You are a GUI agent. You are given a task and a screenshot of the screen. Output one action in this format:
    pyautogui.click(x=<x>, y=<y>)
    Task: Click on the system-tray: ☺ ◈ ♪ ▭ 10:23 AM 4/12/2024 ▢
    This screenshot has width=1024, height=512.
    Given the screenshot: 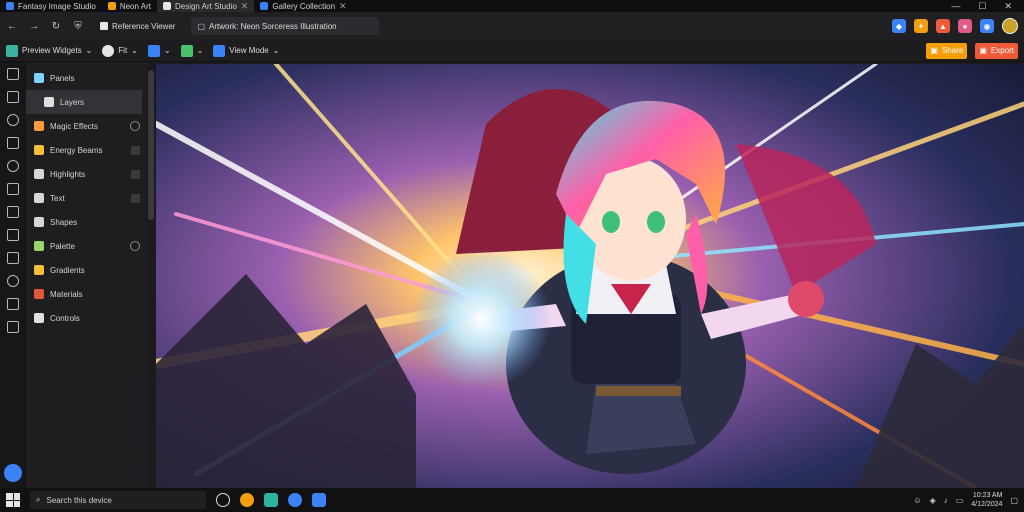 What is the action you would take?
    pyautogui.click(x=965, y=500)
    